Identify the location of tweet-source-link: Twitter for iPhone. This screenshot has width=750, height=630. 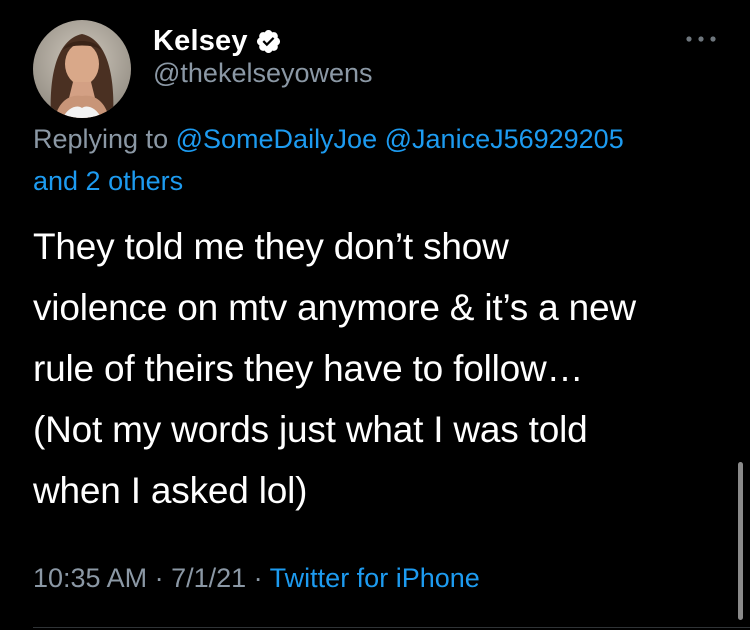
(375, 578).